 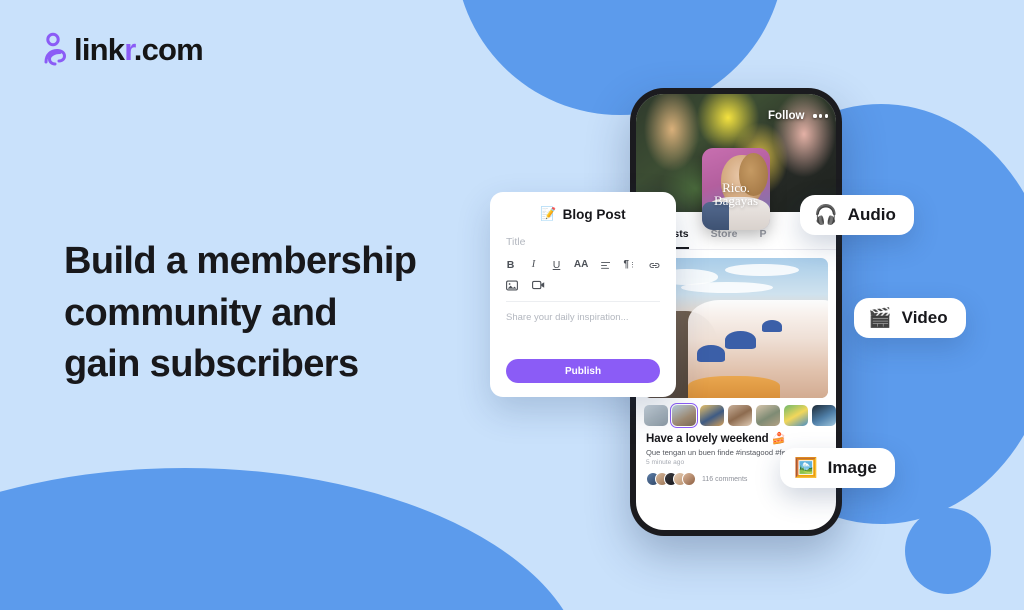 I want to click on feature-pill-audio-label: Audio, so click(x=871, y=214).